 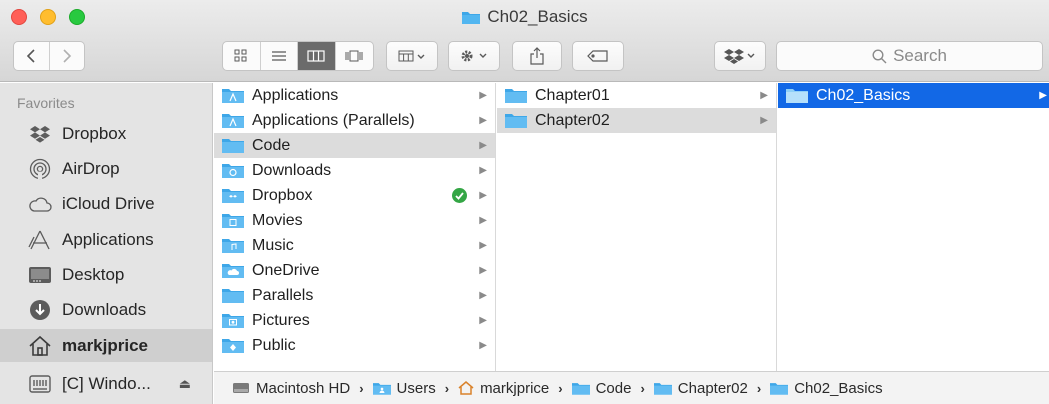 What do you see at coordinates (242, 56) in the screenshot?
I see `icon-view-button` at bounding box center [242, 56].